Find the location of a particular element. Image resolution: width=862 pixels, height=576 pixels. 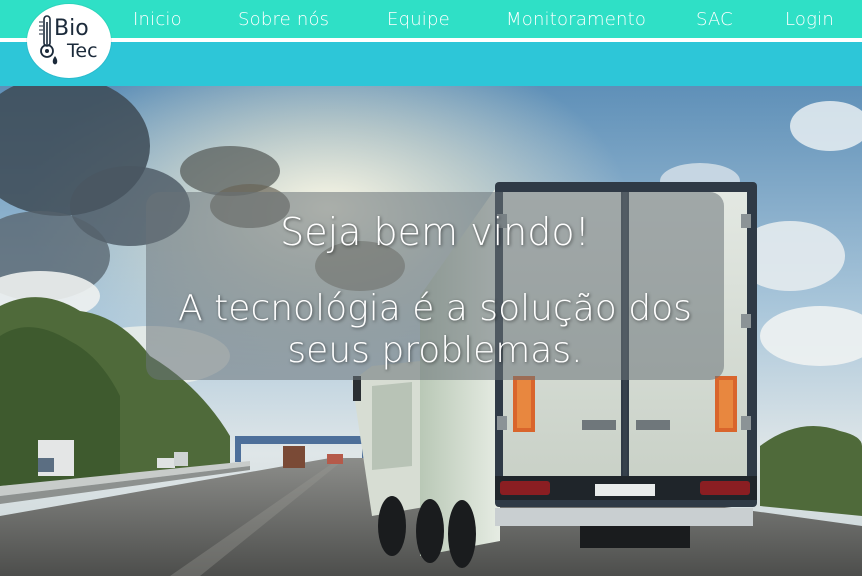

nav-item-inicio: Inicio is located at coordinates (157, 19).